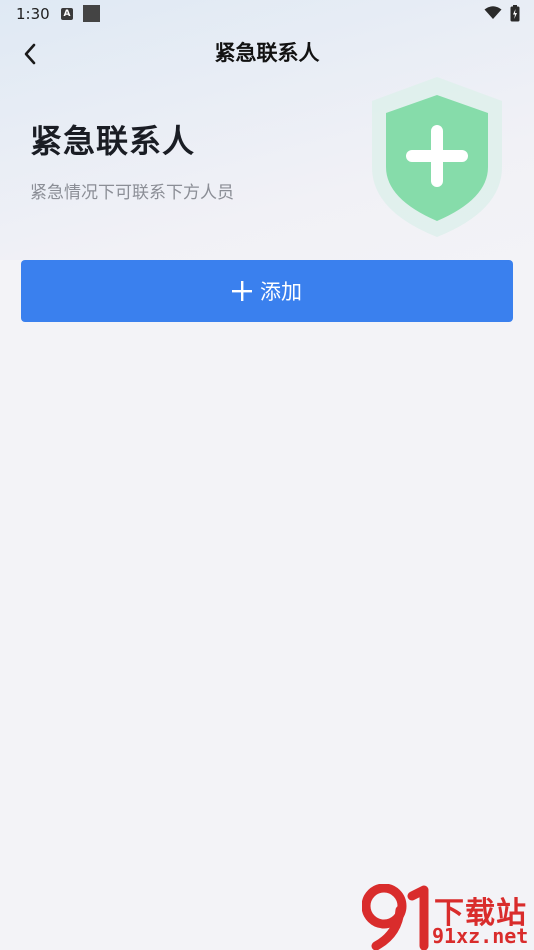 This screenshot has height=950, width=534. Describe the element at coordinates (267, 53) in the screenshot. I see `page-title: 紧急联系人` at that location.